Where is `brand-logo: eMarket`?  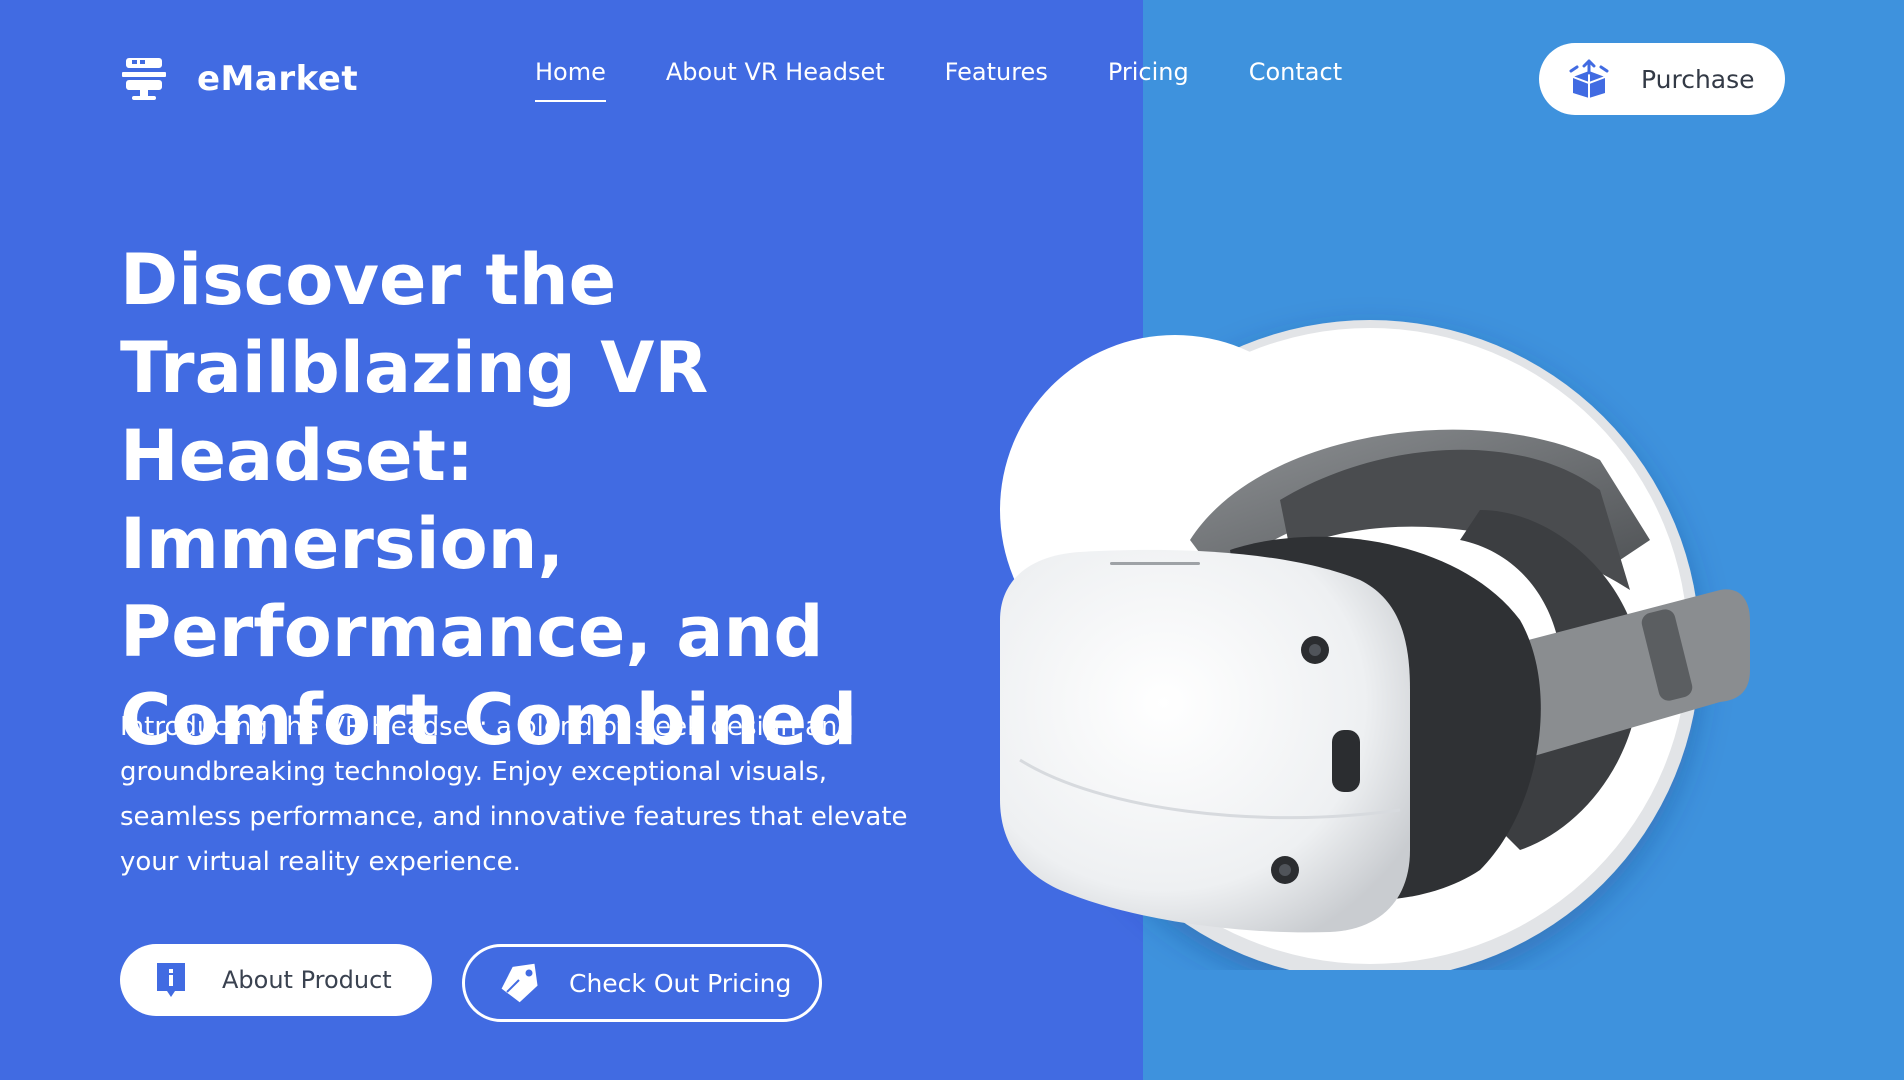 brand-logo: eMarket is located at coordinates (240, 79).